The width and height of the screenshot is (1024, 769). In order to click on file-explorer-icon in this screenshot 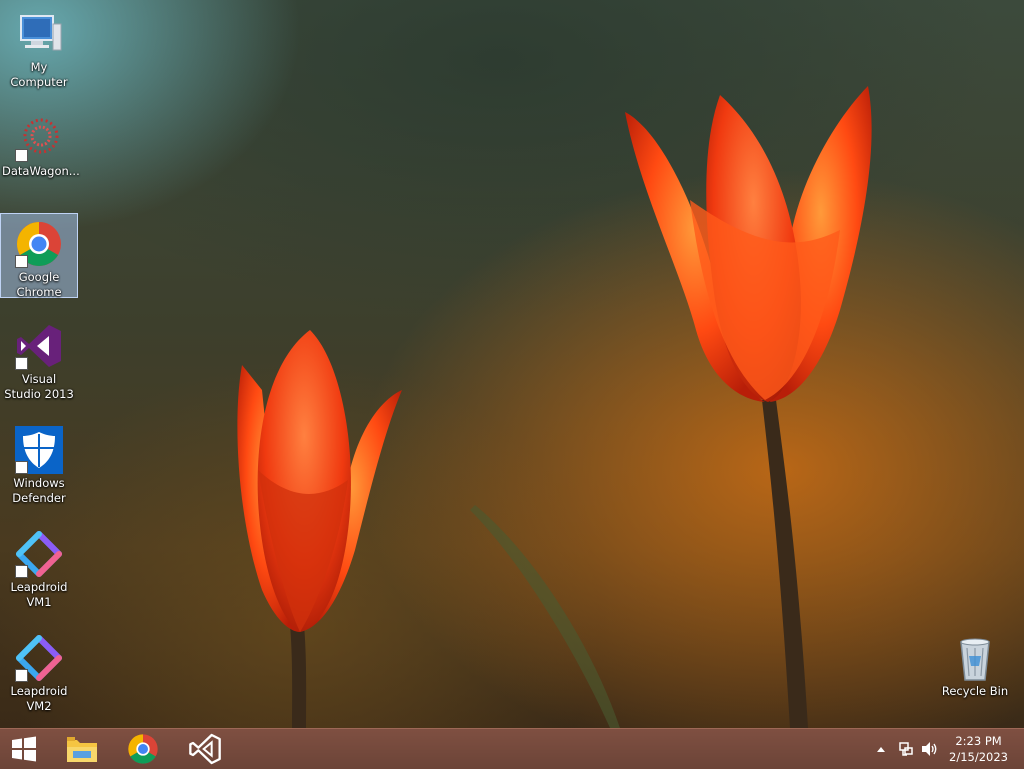, I will do `click(82, 749)`.